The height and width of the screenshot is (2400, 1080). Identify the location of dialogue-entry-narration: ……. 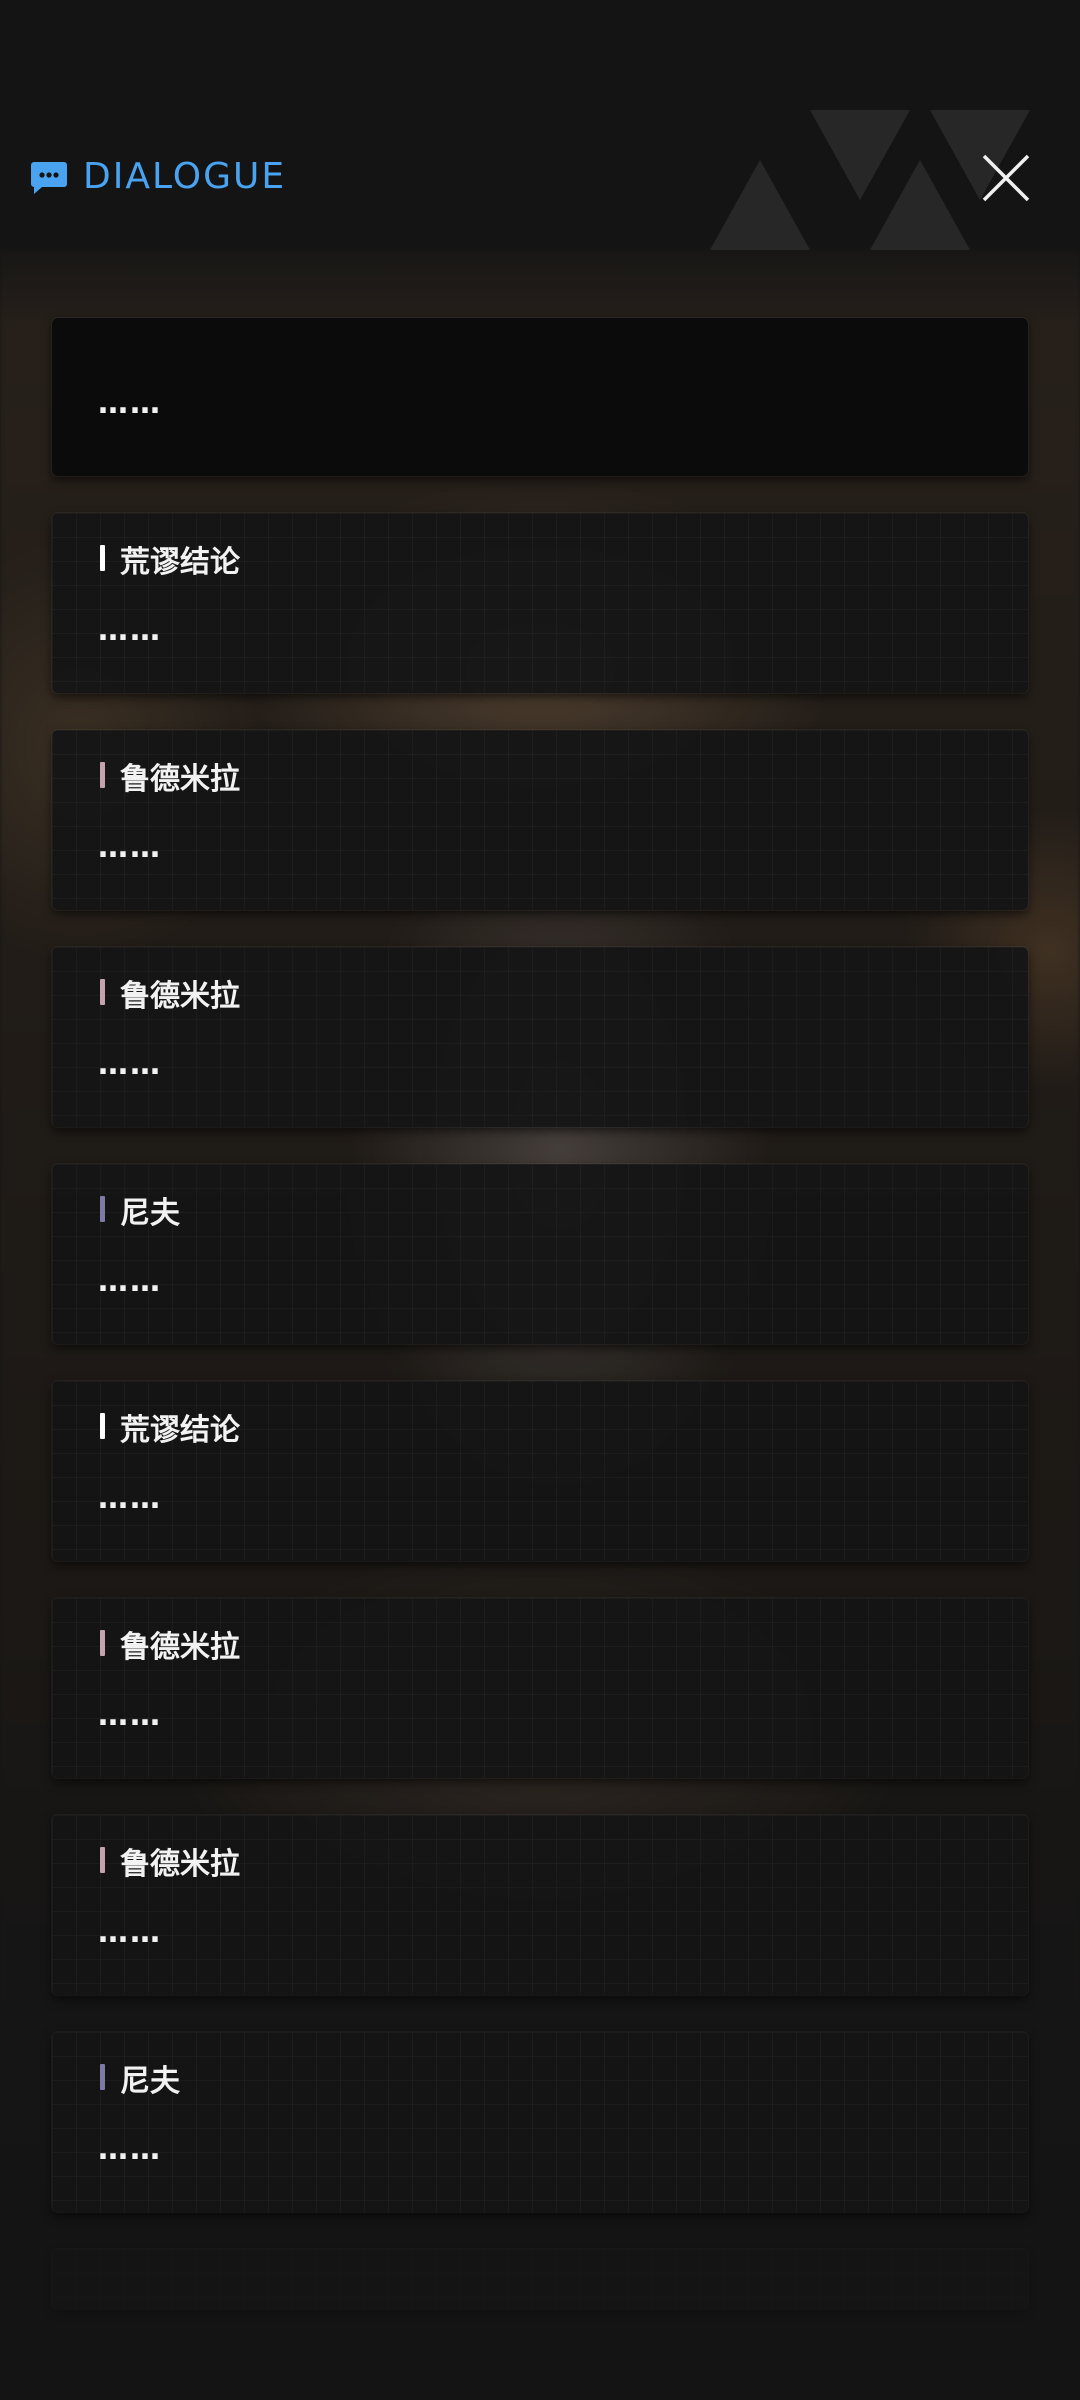
(540, 397).